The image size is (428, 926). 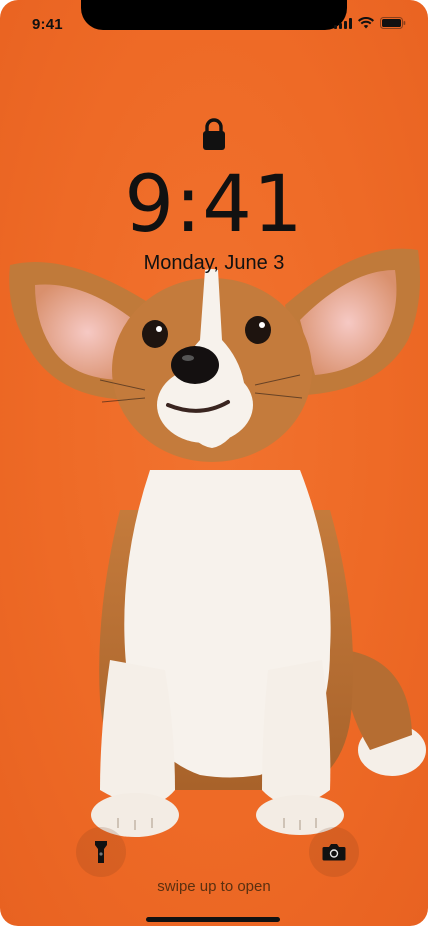 What do you see at coordinates (214, 205) in the screenshot?
I see `lock-clock: 9:41` at bounding box center [214, 205].